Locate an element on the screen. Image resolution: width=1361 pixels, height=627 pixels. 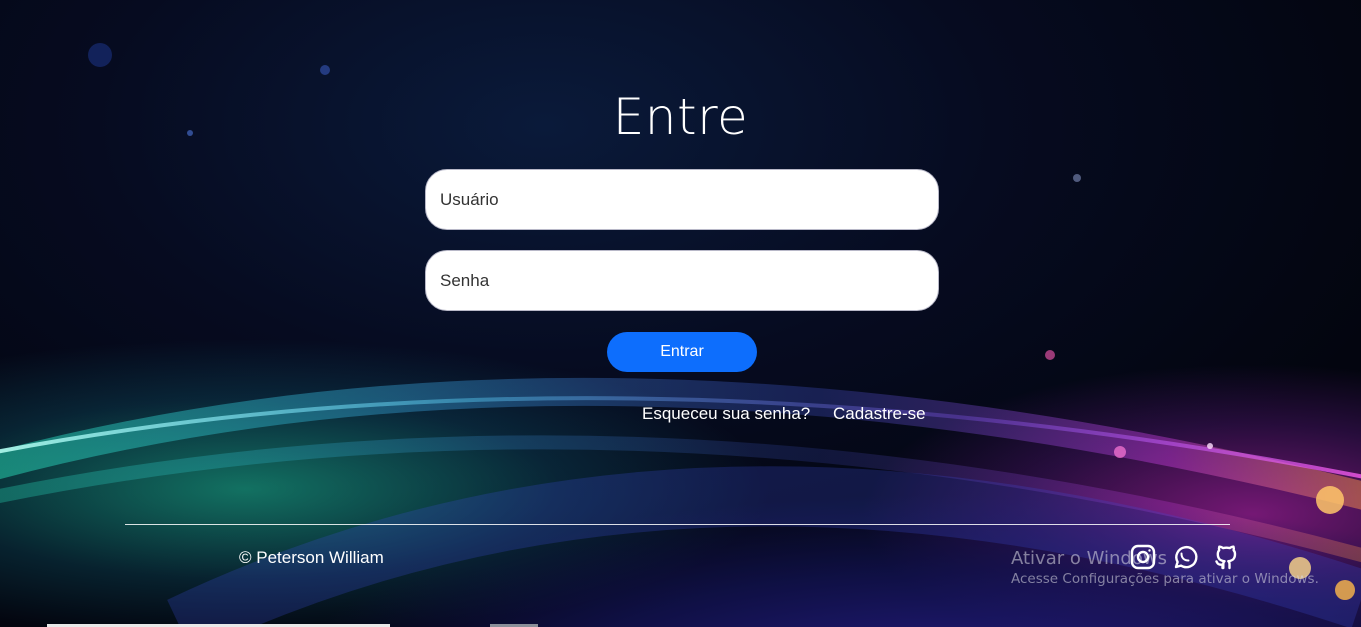
page-title: Entre is located at coordinates (680, 117).